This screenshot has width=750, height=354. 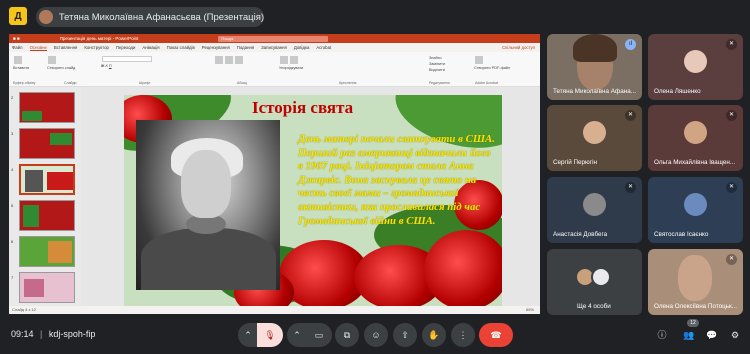 I want to click on shapes-icon, so click(x=284, y=60).